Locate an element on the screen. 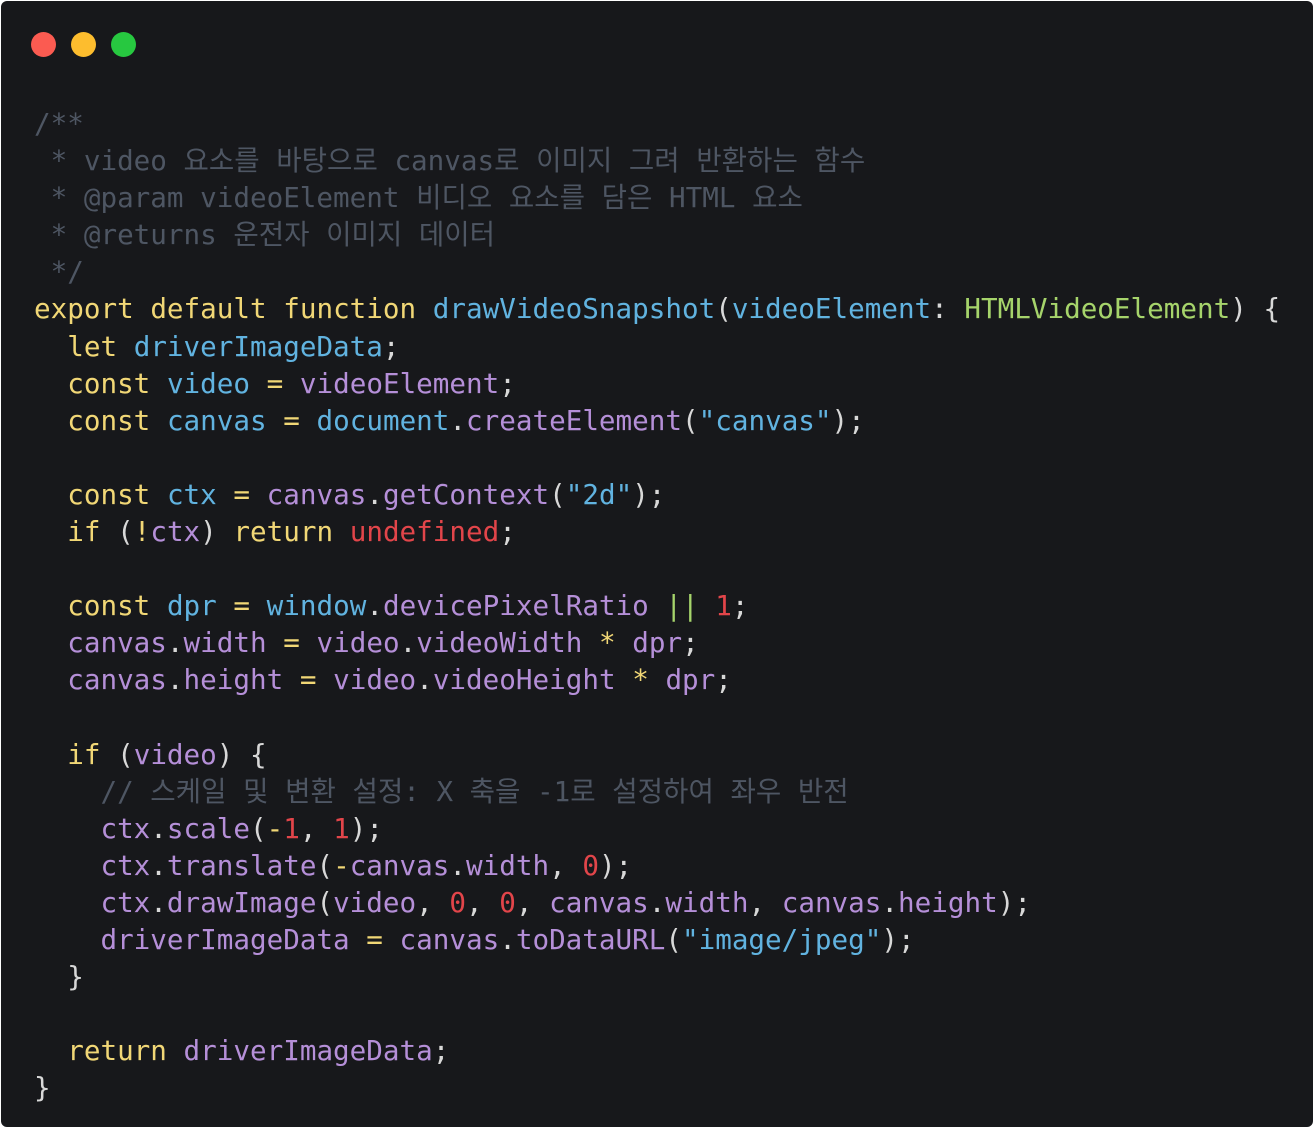 The width and height of the screenshot is (1314, 1128). code-token-fn2: getContext is located at coordinates (466, 494).